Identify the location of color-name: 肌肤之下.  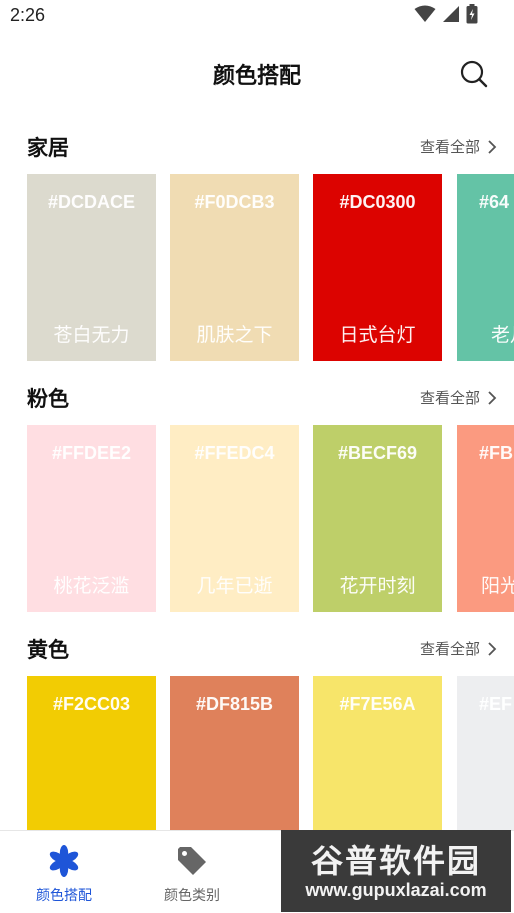
(234, 335).